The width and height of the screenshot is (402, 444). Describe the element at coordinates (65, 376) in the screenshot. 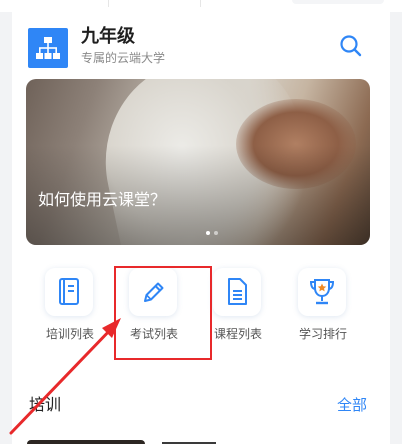

I see `annotation-arrow-icon` at that location.